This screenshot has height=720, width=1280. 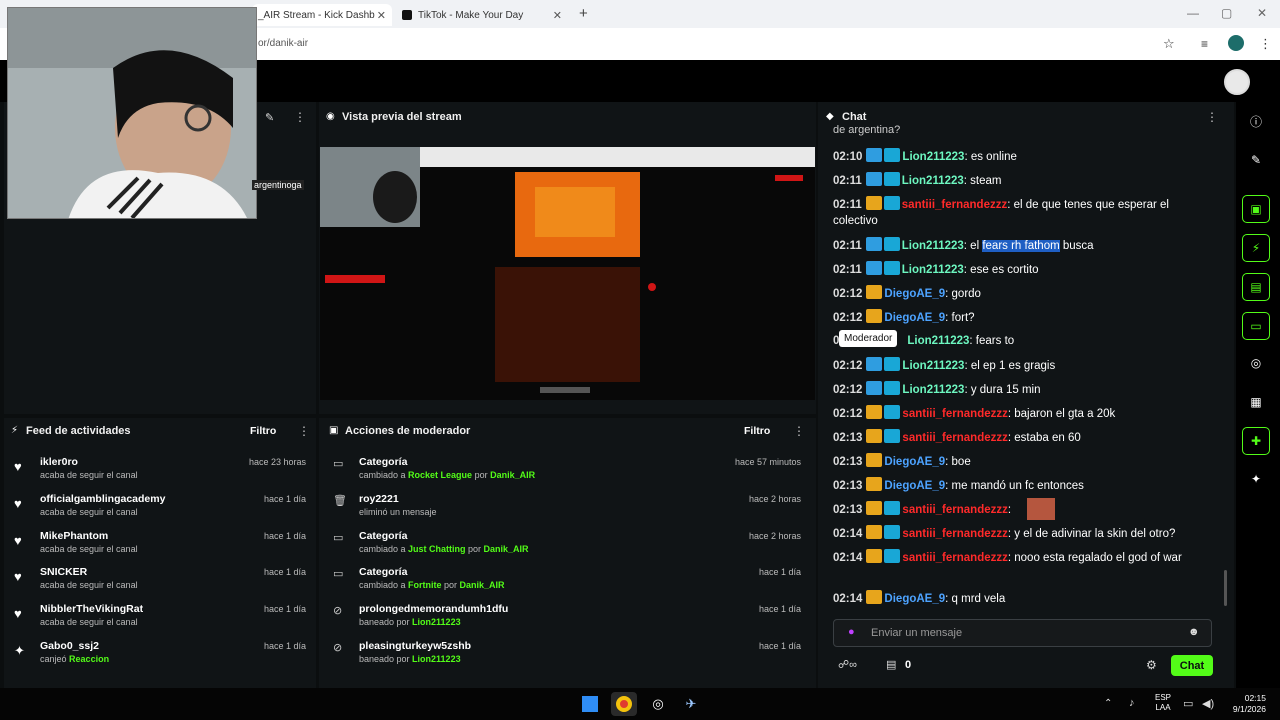 I want to click on activity-toggle-icon: ⚡, so click(x=1256, y=248).